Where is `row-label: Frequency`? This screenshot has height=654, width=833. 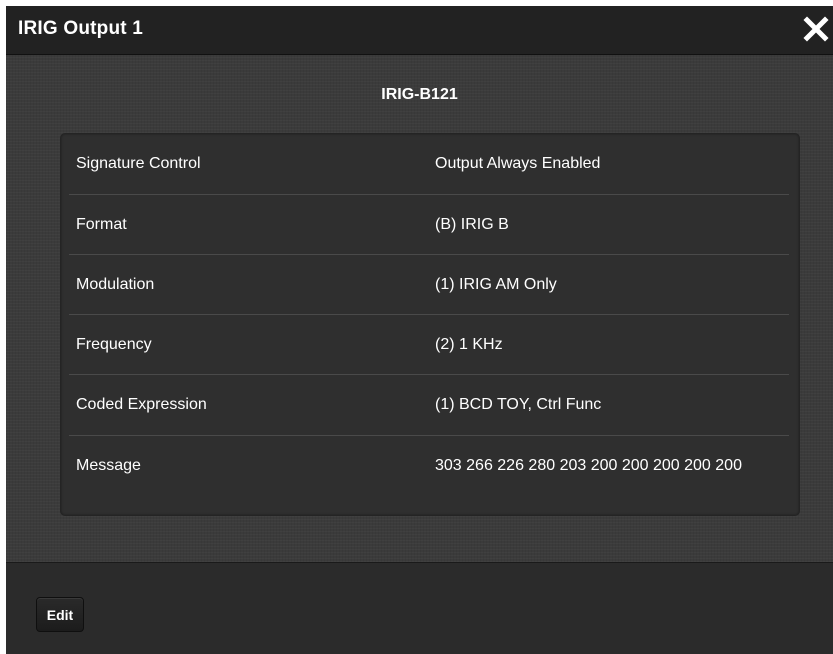
row-label: Frequency is located at coordinates (114, 344).